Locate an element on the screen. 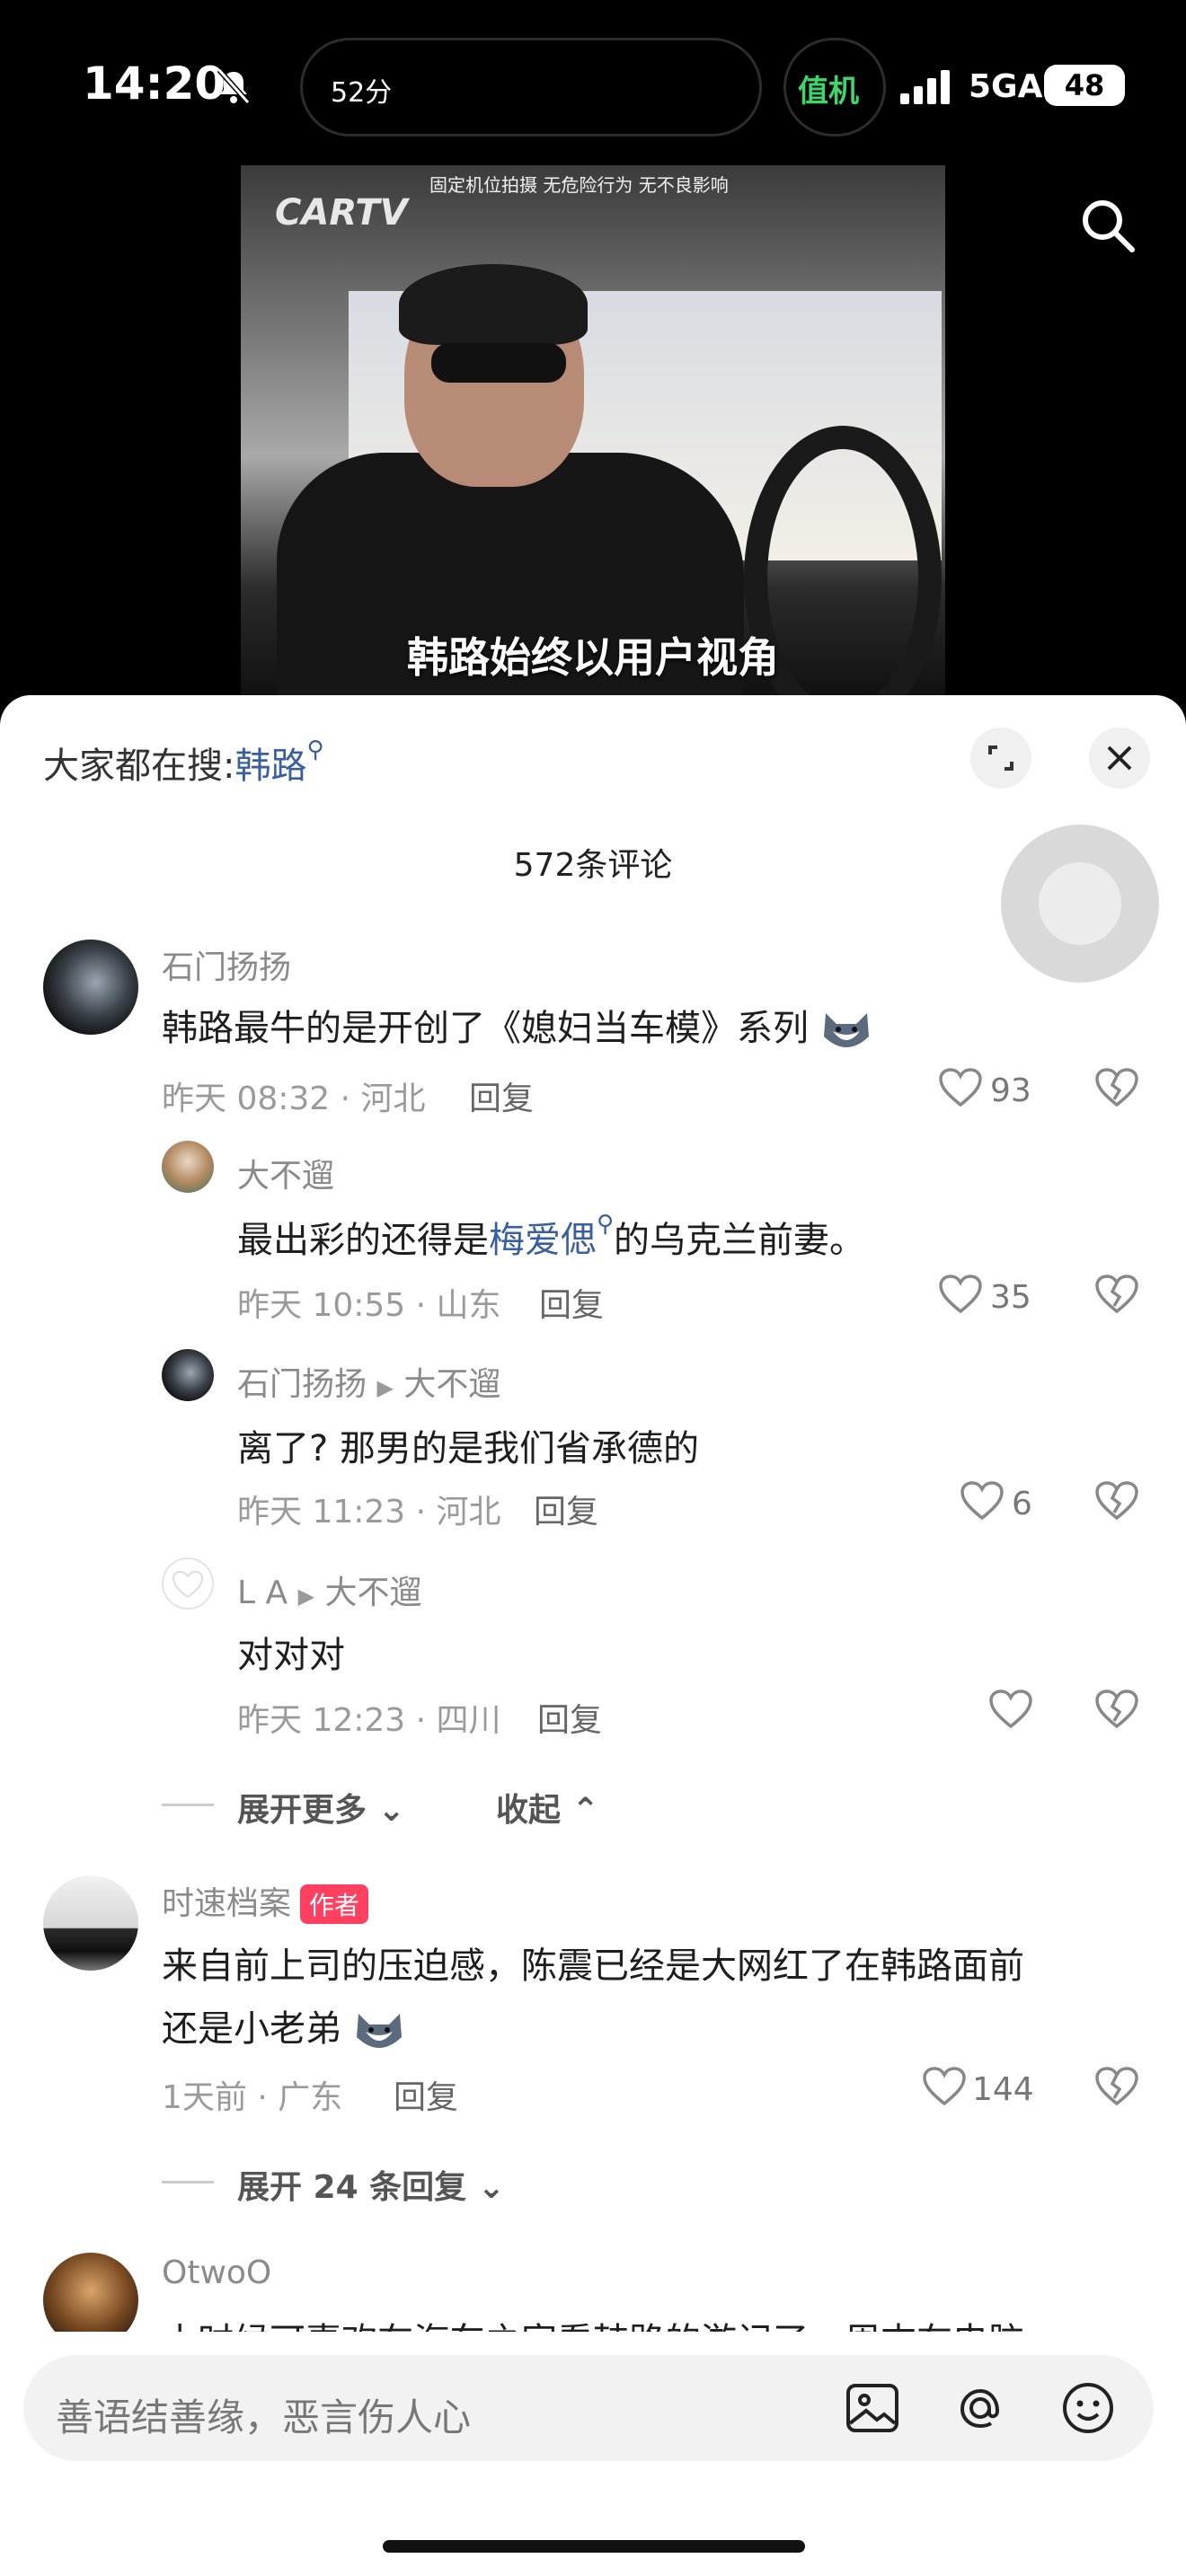  search-icon is located at coordinates (1107, 225).